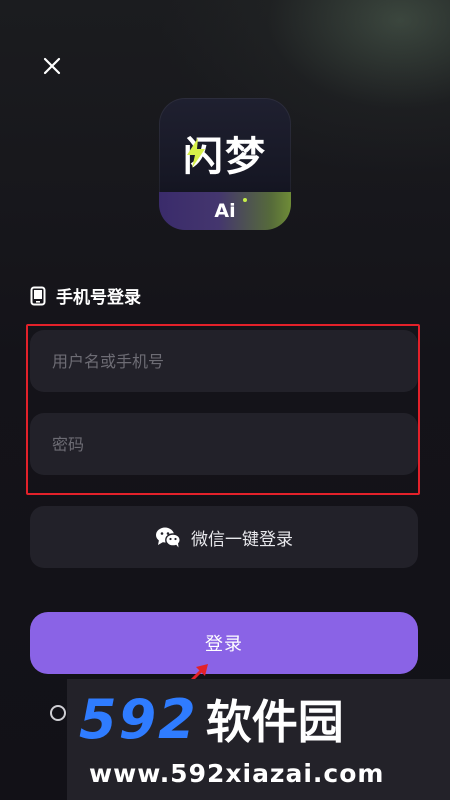 The width and height of the screenshot is (450, 800). I want to click on login-button-label: 登录, so click(224, 644).